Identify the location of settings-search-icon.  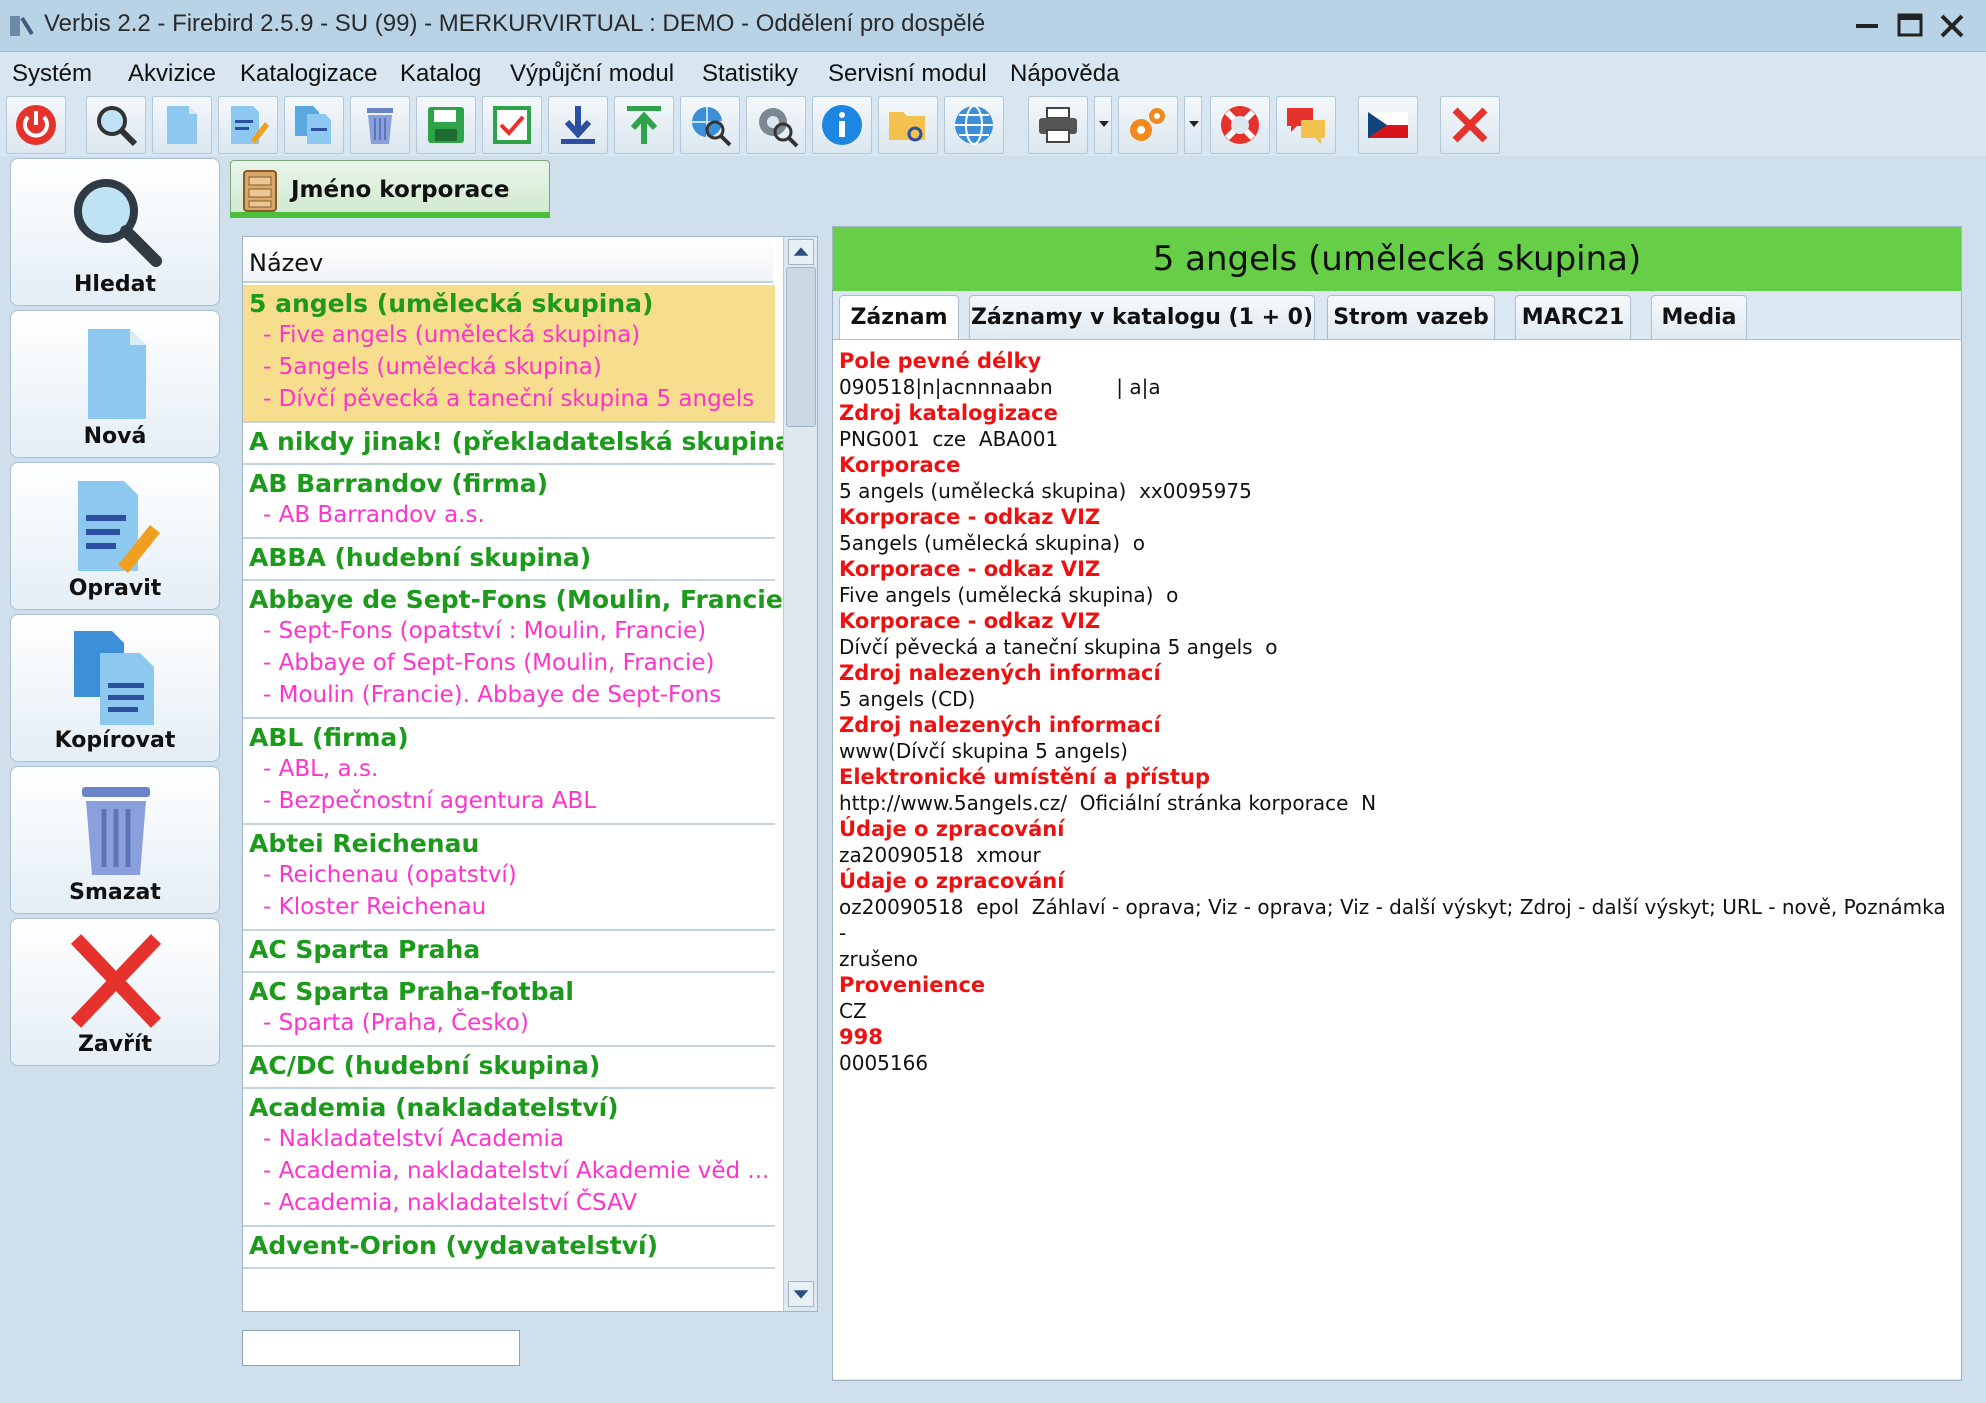
(779, 128).